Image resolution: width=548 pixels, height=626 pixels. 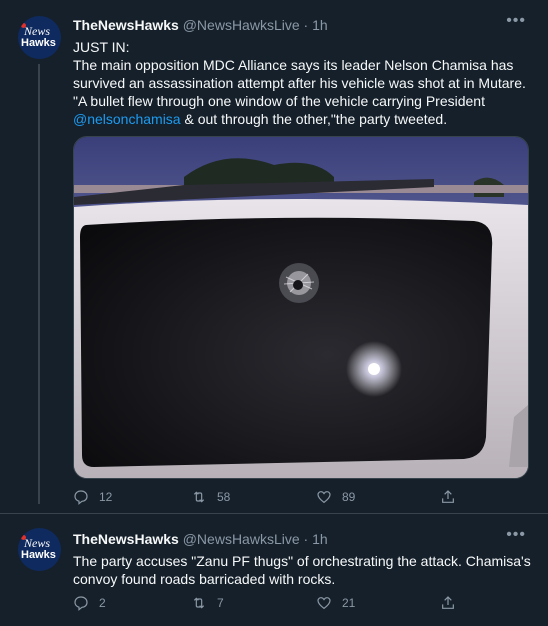 I want to click on retweet-count: 7, so click(x=220, y=603).